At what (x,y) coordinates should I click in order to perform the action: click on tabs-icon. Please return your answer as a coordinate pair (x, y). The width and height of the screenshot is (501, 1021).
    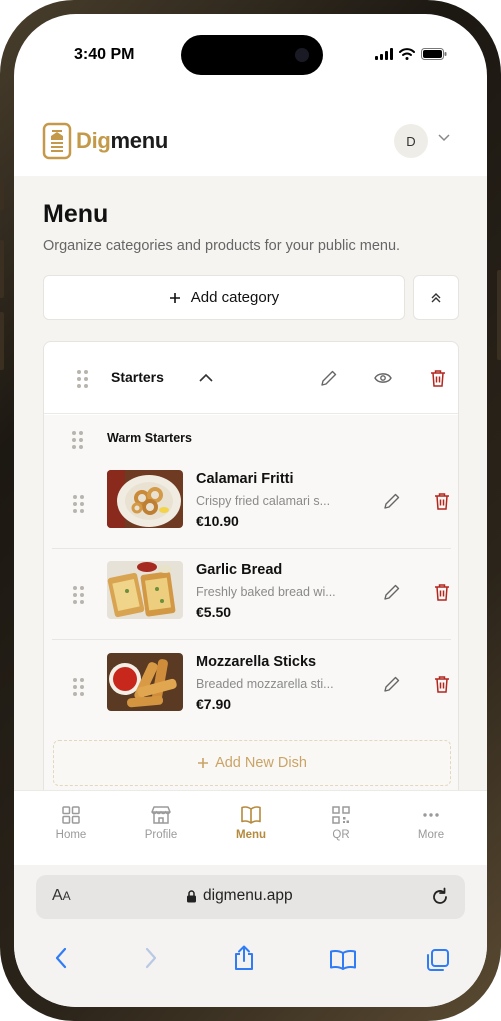
    Looking at the image, I should click on (438, 960).